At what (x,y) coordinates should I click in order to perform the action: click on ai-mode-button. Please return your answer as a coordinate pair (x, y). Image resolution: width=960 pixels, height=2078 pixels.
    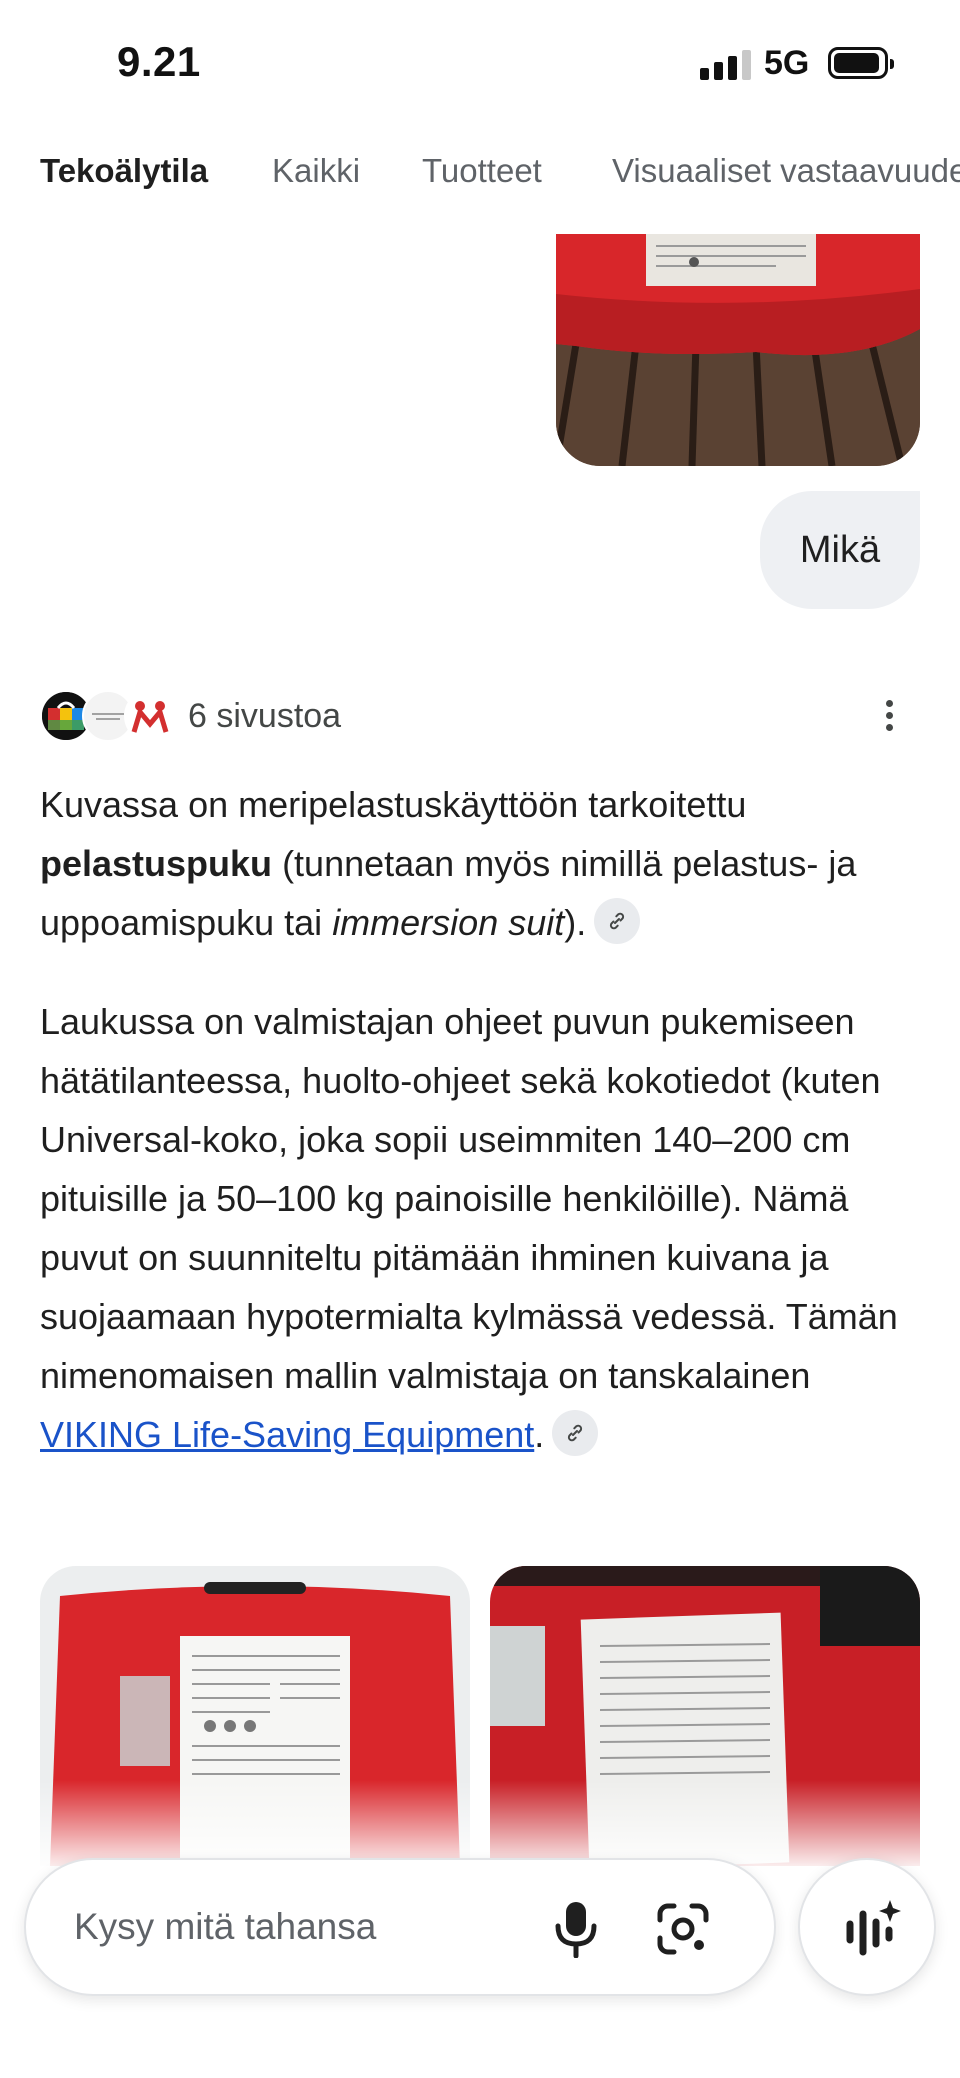
    Looking at the image, I should click on (867, 1927).